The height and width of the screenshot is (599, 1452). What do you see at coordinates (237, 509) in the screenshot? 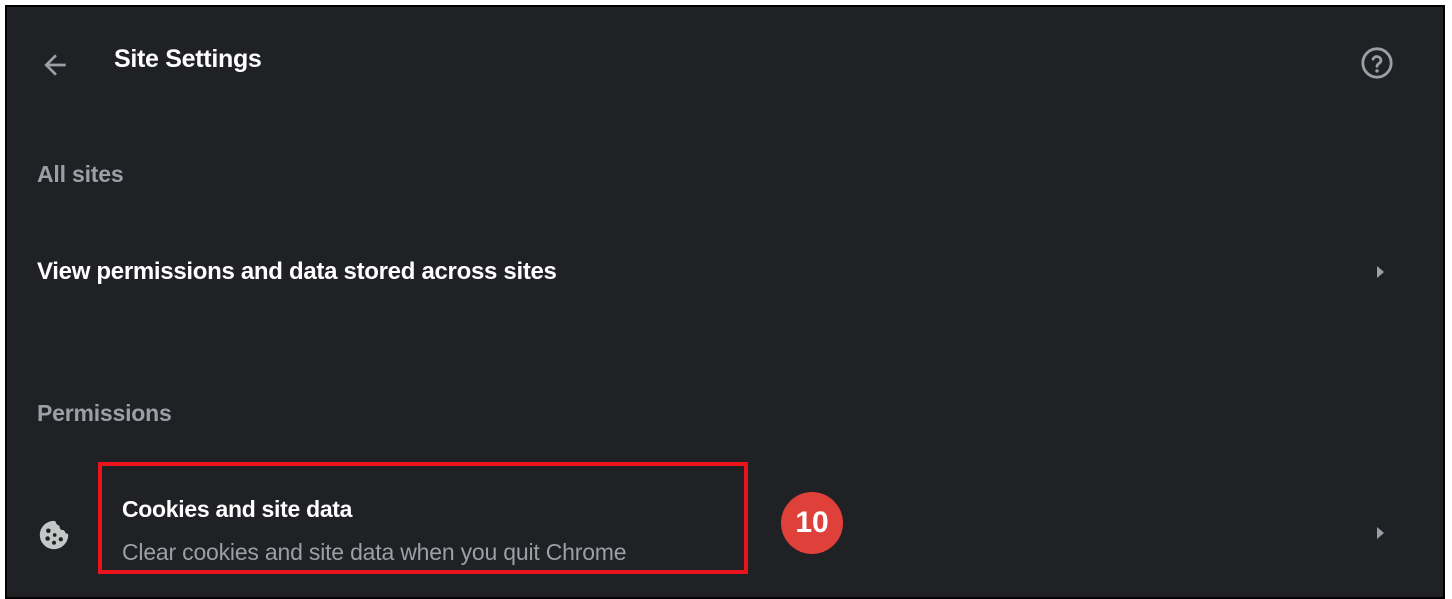
I see `cookies-row-title: Cookies and site data` at bounding box center [237, 509].